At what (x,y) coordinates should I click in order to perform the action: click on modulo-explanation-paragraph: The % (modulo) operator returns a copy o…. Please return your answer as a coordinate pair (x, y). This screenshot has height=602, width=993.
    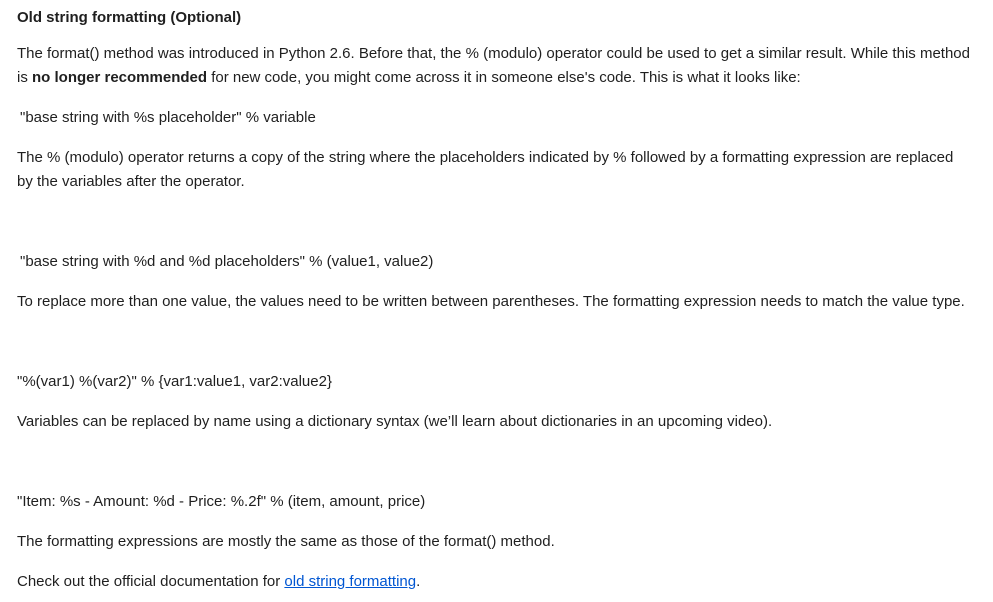
    Looking at the image, I should click on (485, 169).